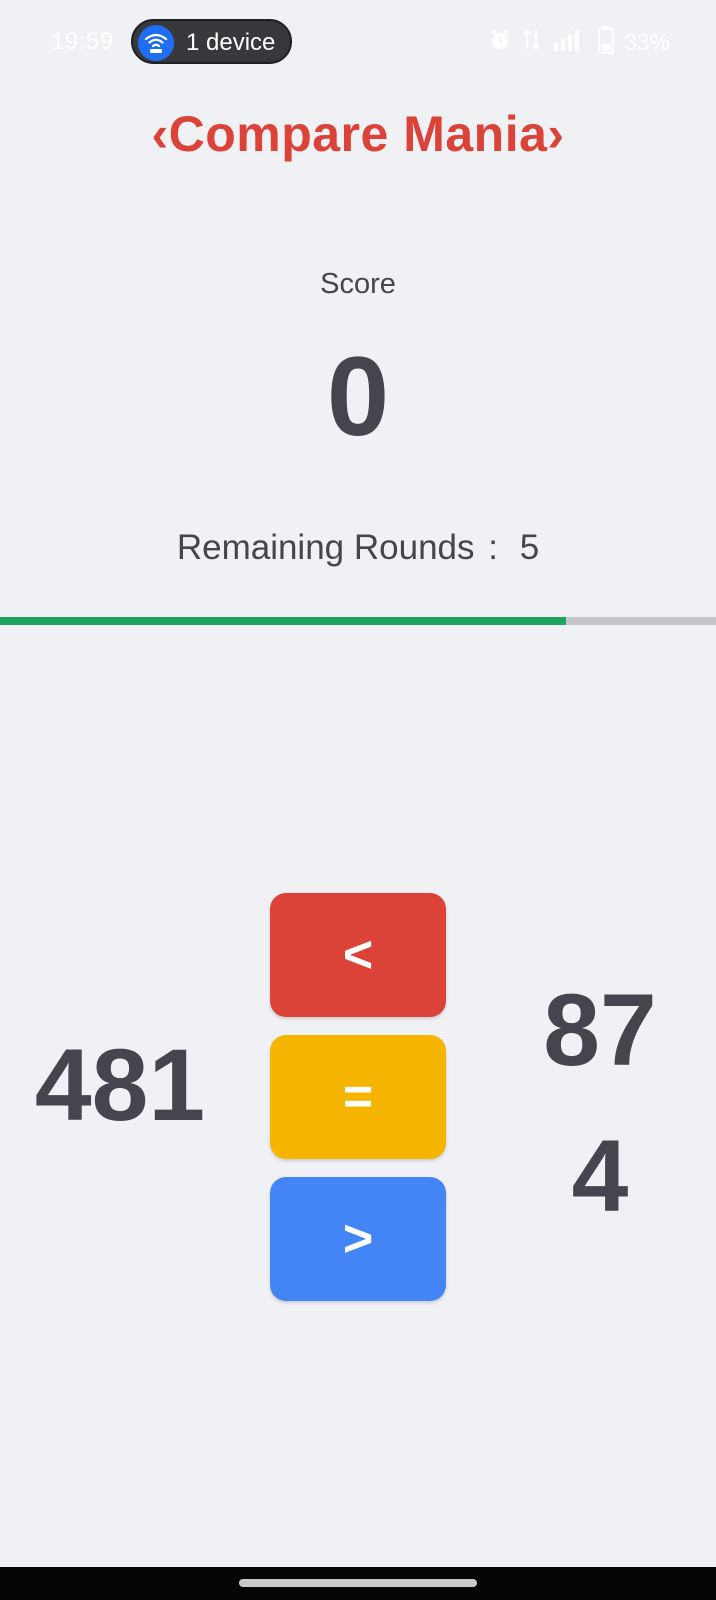  I want to click on navigation-bar, so click(358, 1583).